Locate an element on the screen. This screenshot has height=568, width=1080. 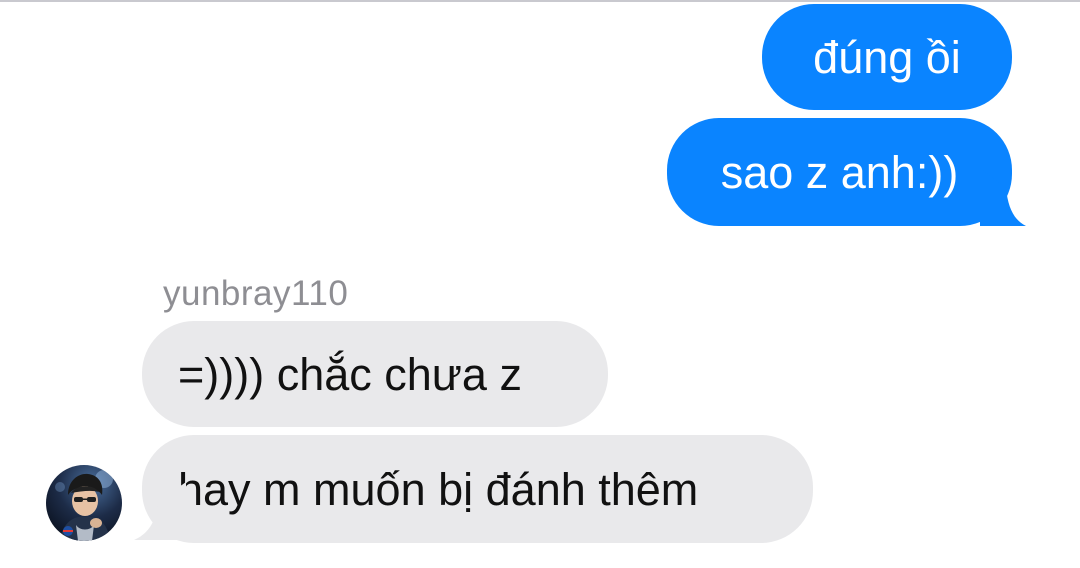
incoming-message-bubble: =)))) chắc chưa z is located at coordinates (375, 374).